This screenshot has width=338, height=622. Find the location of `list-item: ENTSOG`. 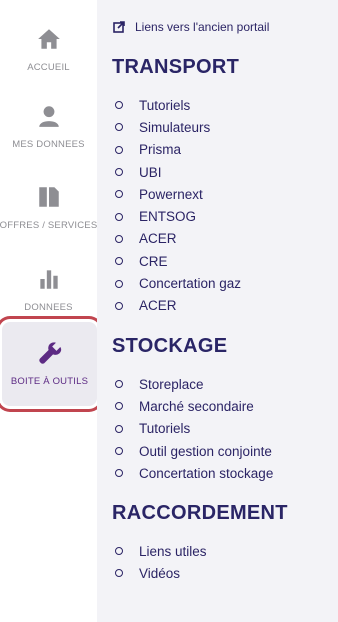

list-item: ENTSOG is located at coordinates (178, 216).